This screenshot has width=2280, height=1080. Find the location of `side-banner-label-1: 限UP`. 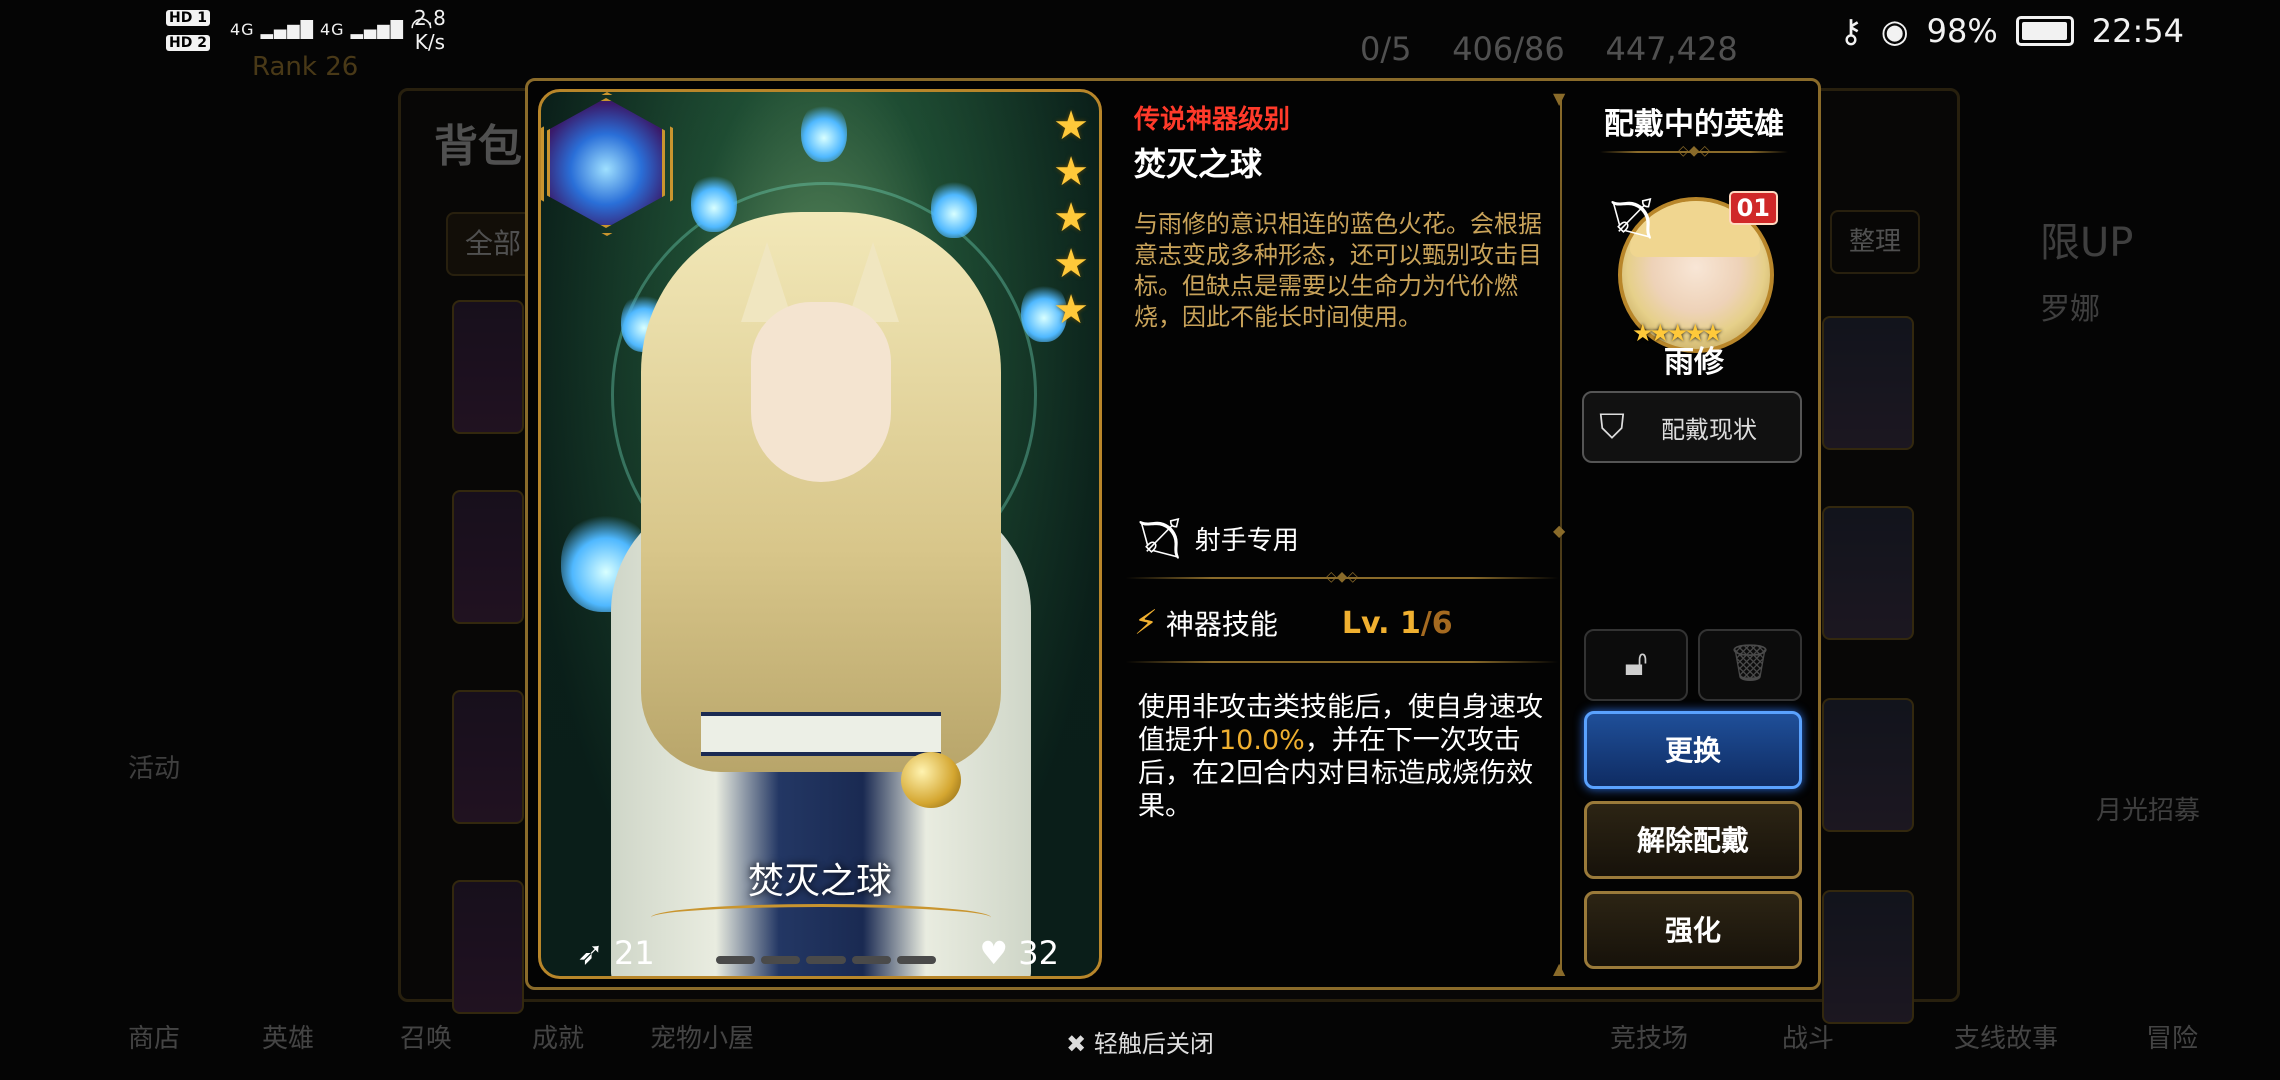

side-banner-label-1: 限UP is located at coordinates (2086, 239).